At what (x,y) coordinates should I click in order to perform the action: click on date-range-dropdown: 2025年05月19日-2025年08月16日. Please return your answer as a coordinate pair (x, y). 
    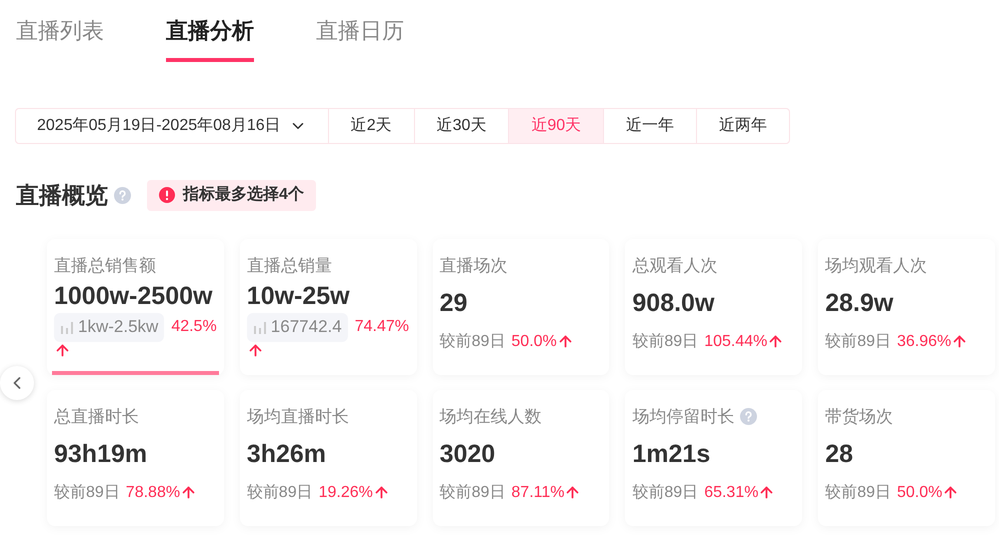
    Looking at the image, I should click on (172, 126).